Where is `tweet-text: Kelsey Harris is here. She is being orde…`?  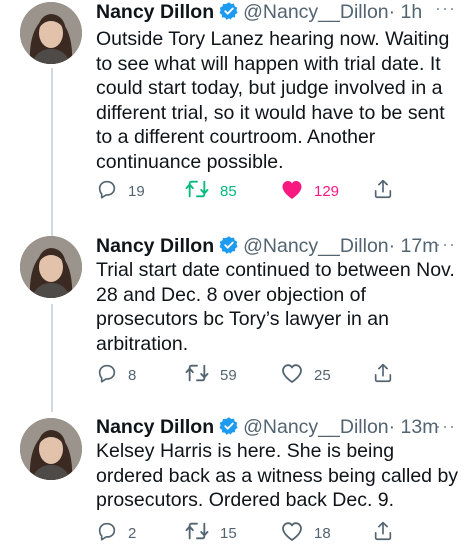
tweet-text: Kelsey Harris is here. She is being orde… is located at coordinates (277, 475).